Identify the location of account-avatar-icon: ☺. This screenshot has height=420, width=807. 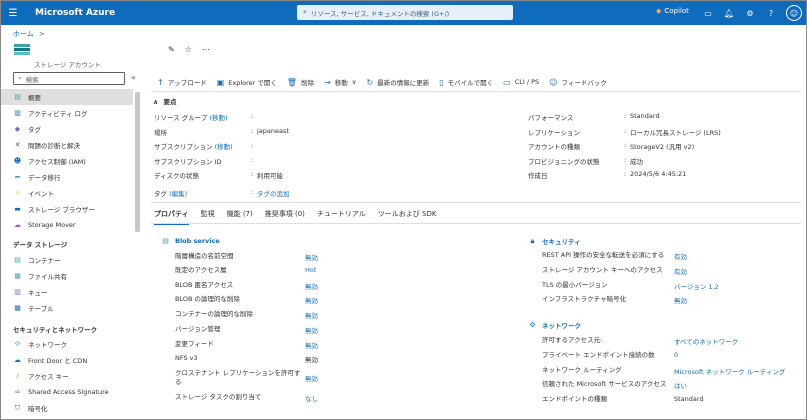
(794, 13).